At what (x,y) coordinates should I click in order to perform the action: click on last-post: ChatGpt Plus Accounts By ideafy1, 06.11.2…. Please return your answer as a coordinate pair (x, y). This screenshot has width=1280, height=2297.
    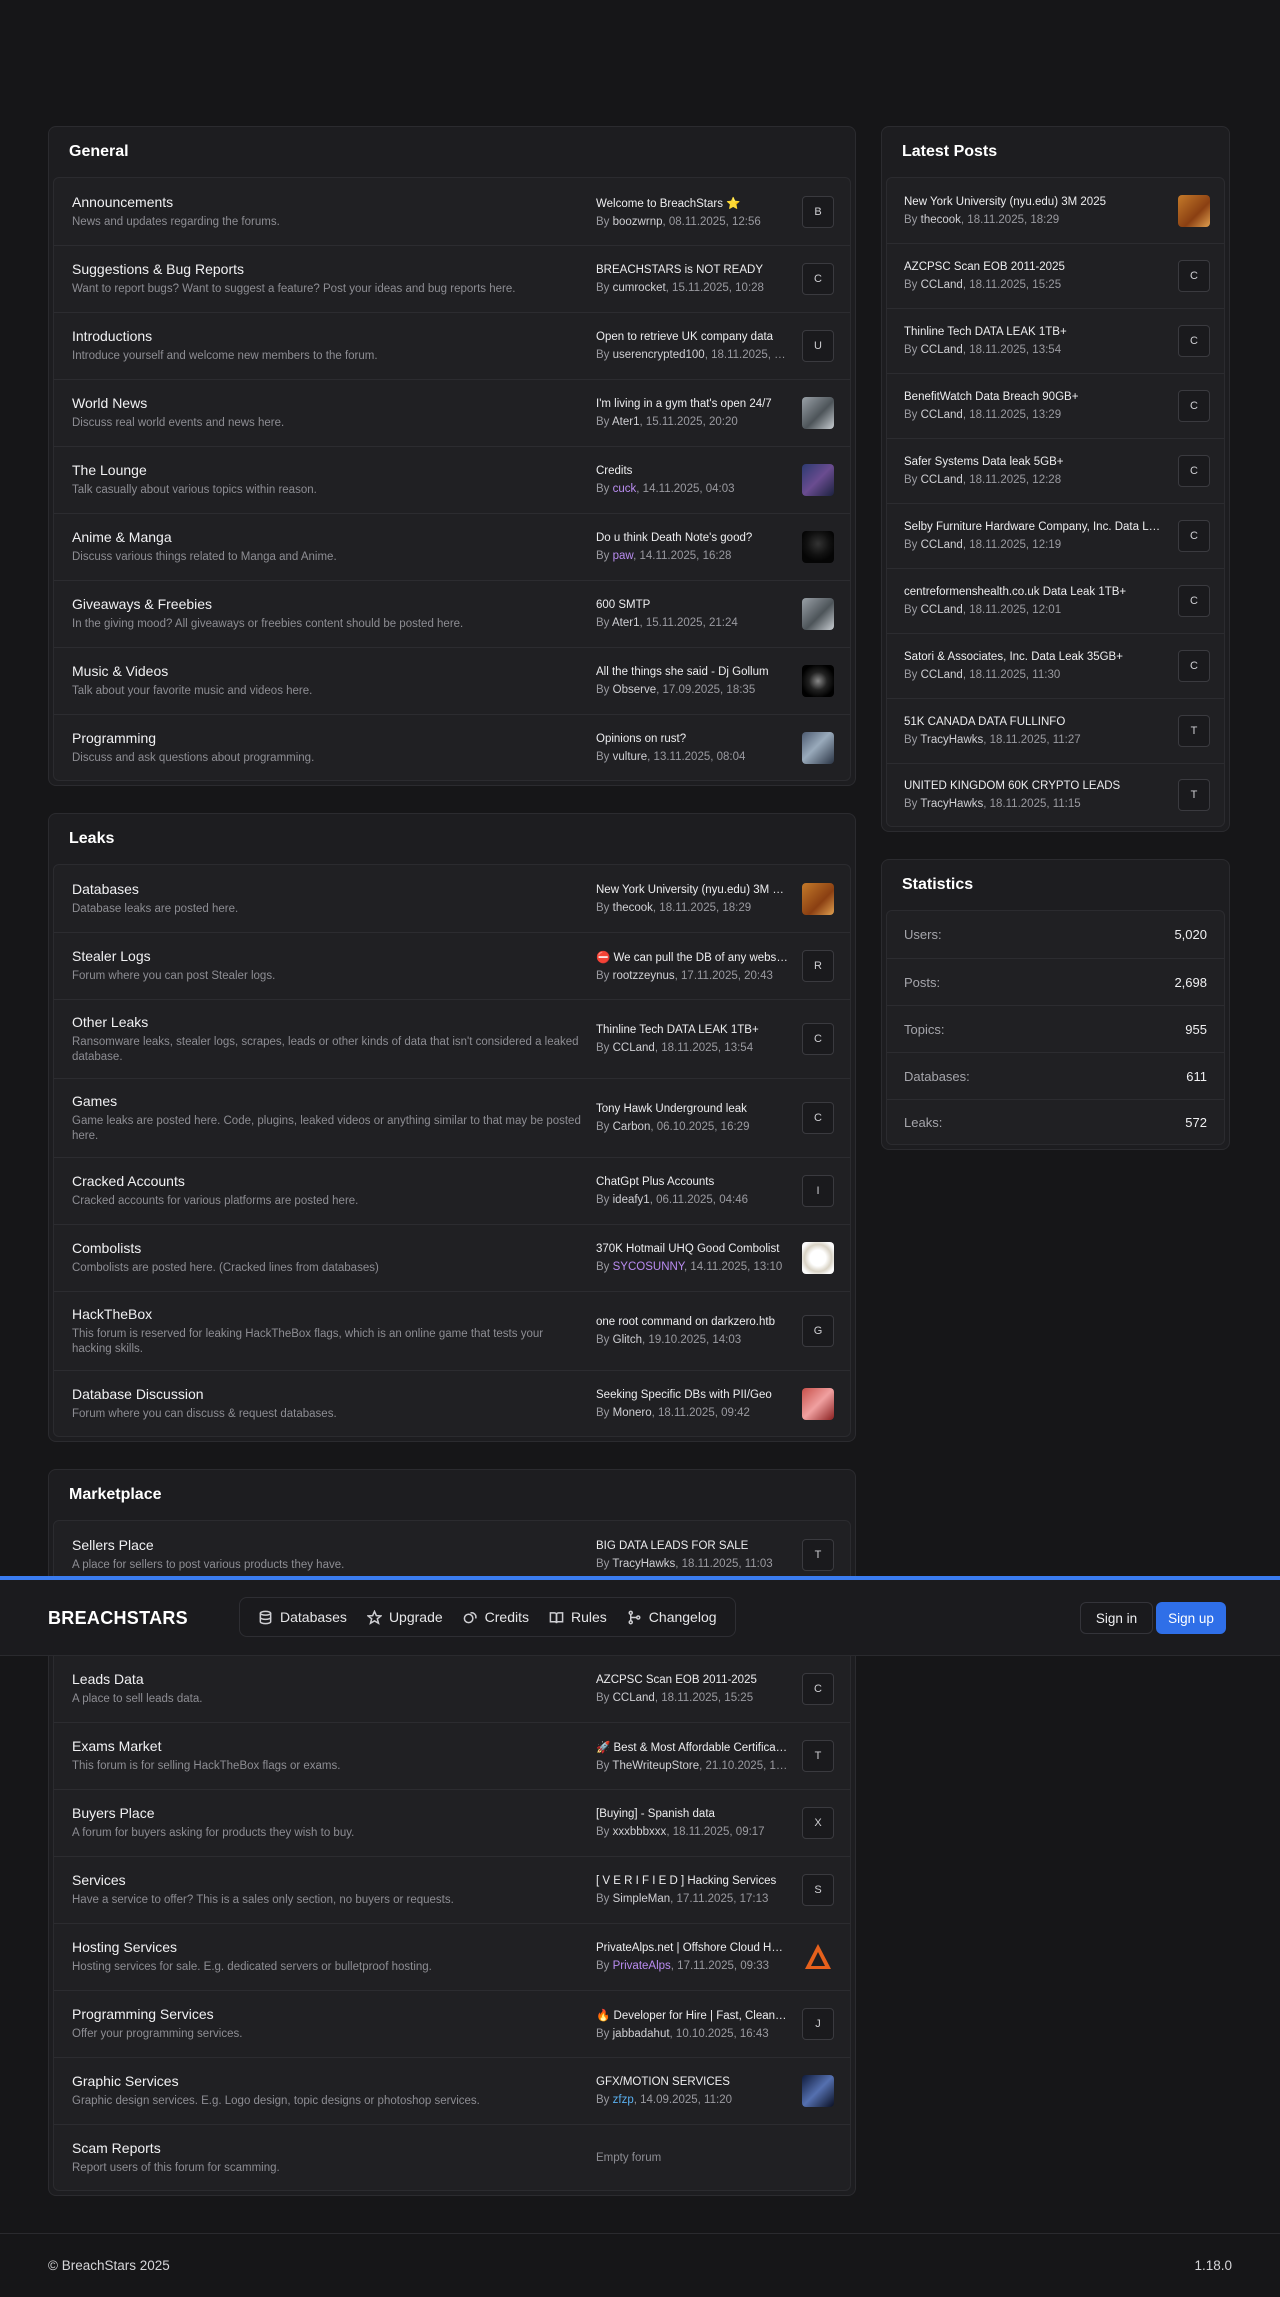
    Looking at the image, I should click on (692, 1191).